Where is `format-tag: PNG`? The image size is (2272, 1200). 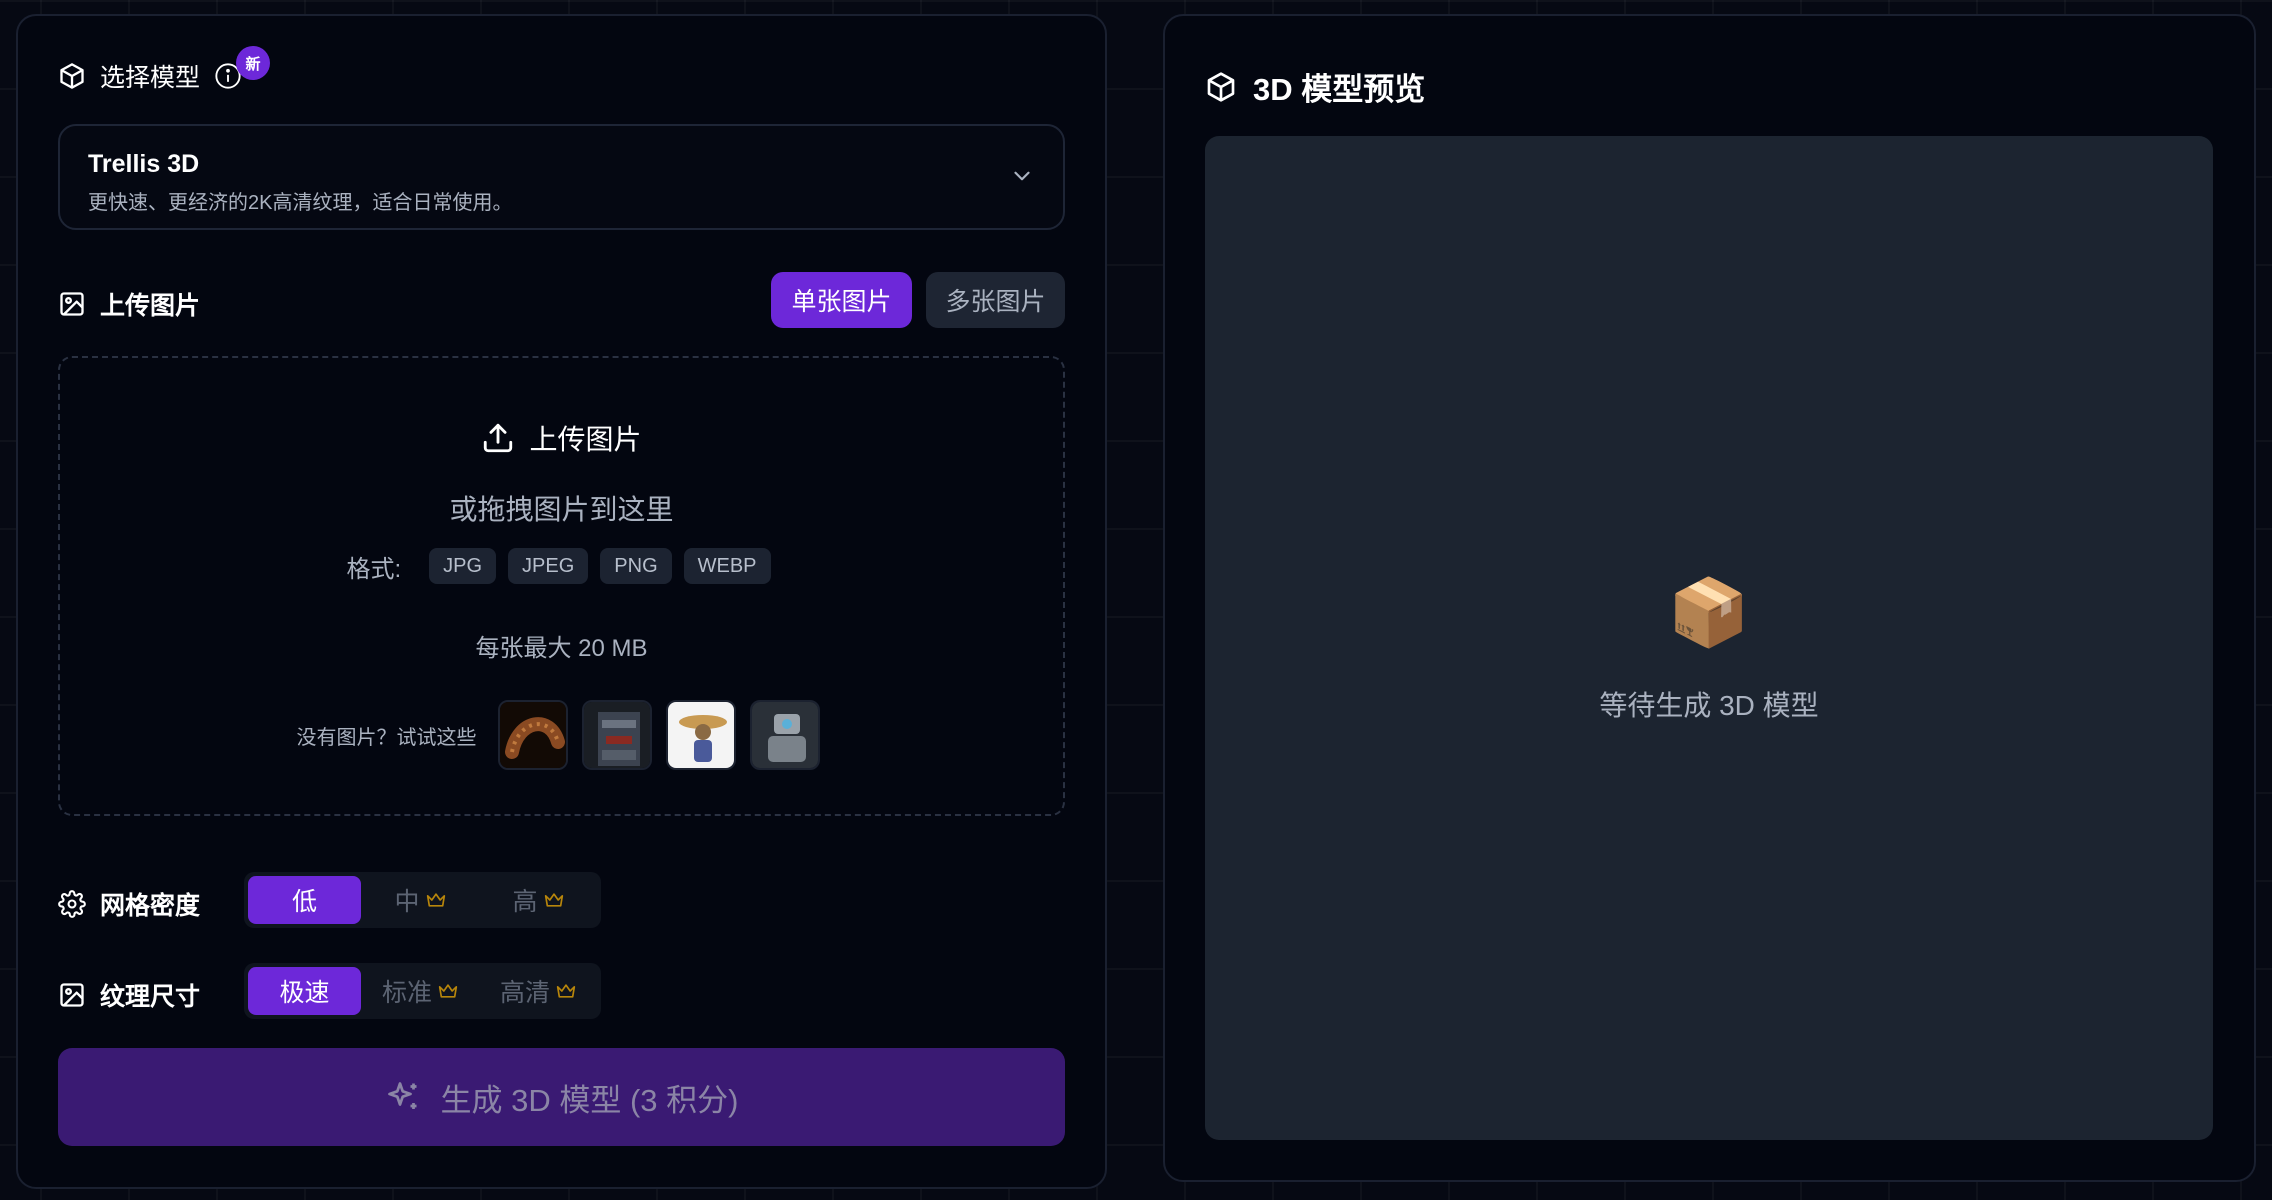 format-tag: PNG is located at coordinates (636, 566).